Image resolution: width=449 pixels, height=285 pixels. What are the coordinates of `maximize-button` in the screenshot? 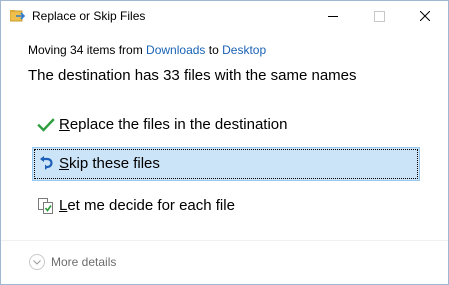 It's located at (379, 16).